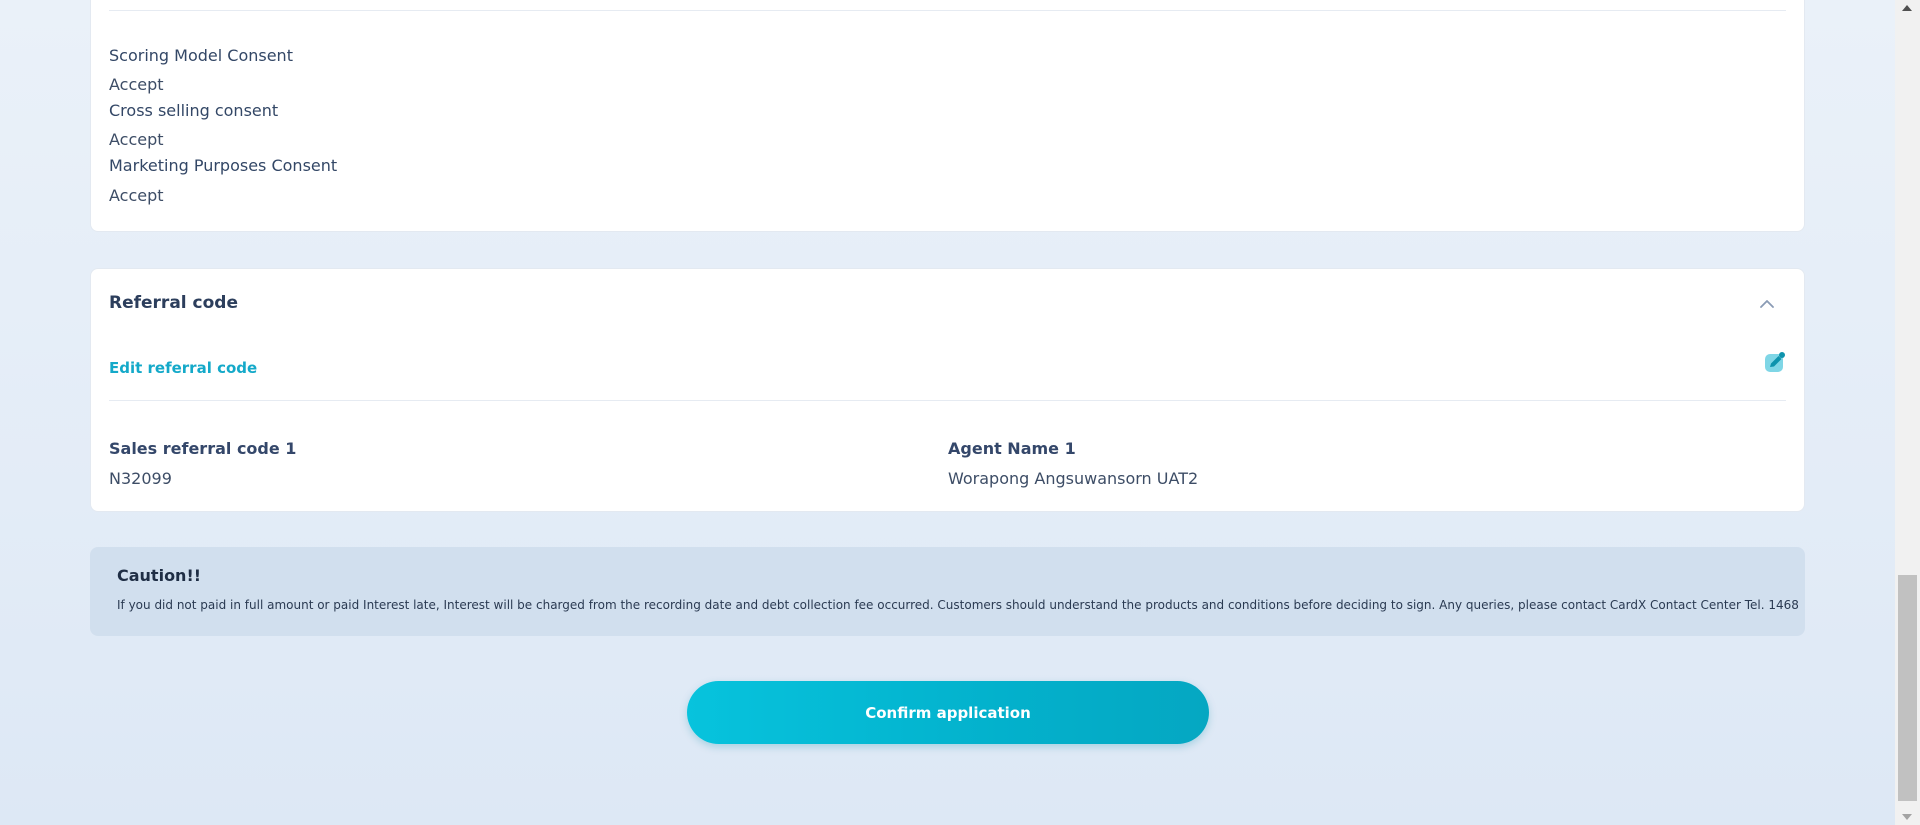  I want to click on scroll-up-arrow-icon, so click(1907, 8).